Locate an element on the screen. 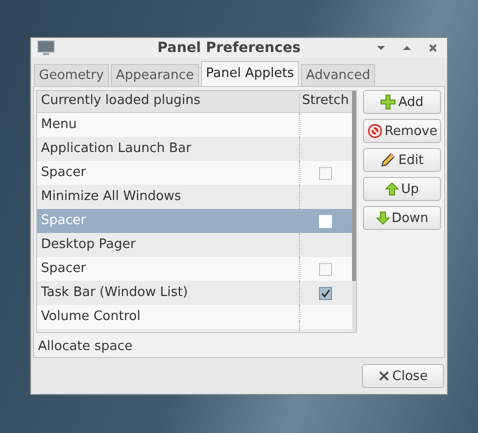  maximize-icon is located at coordinates (407, 48).